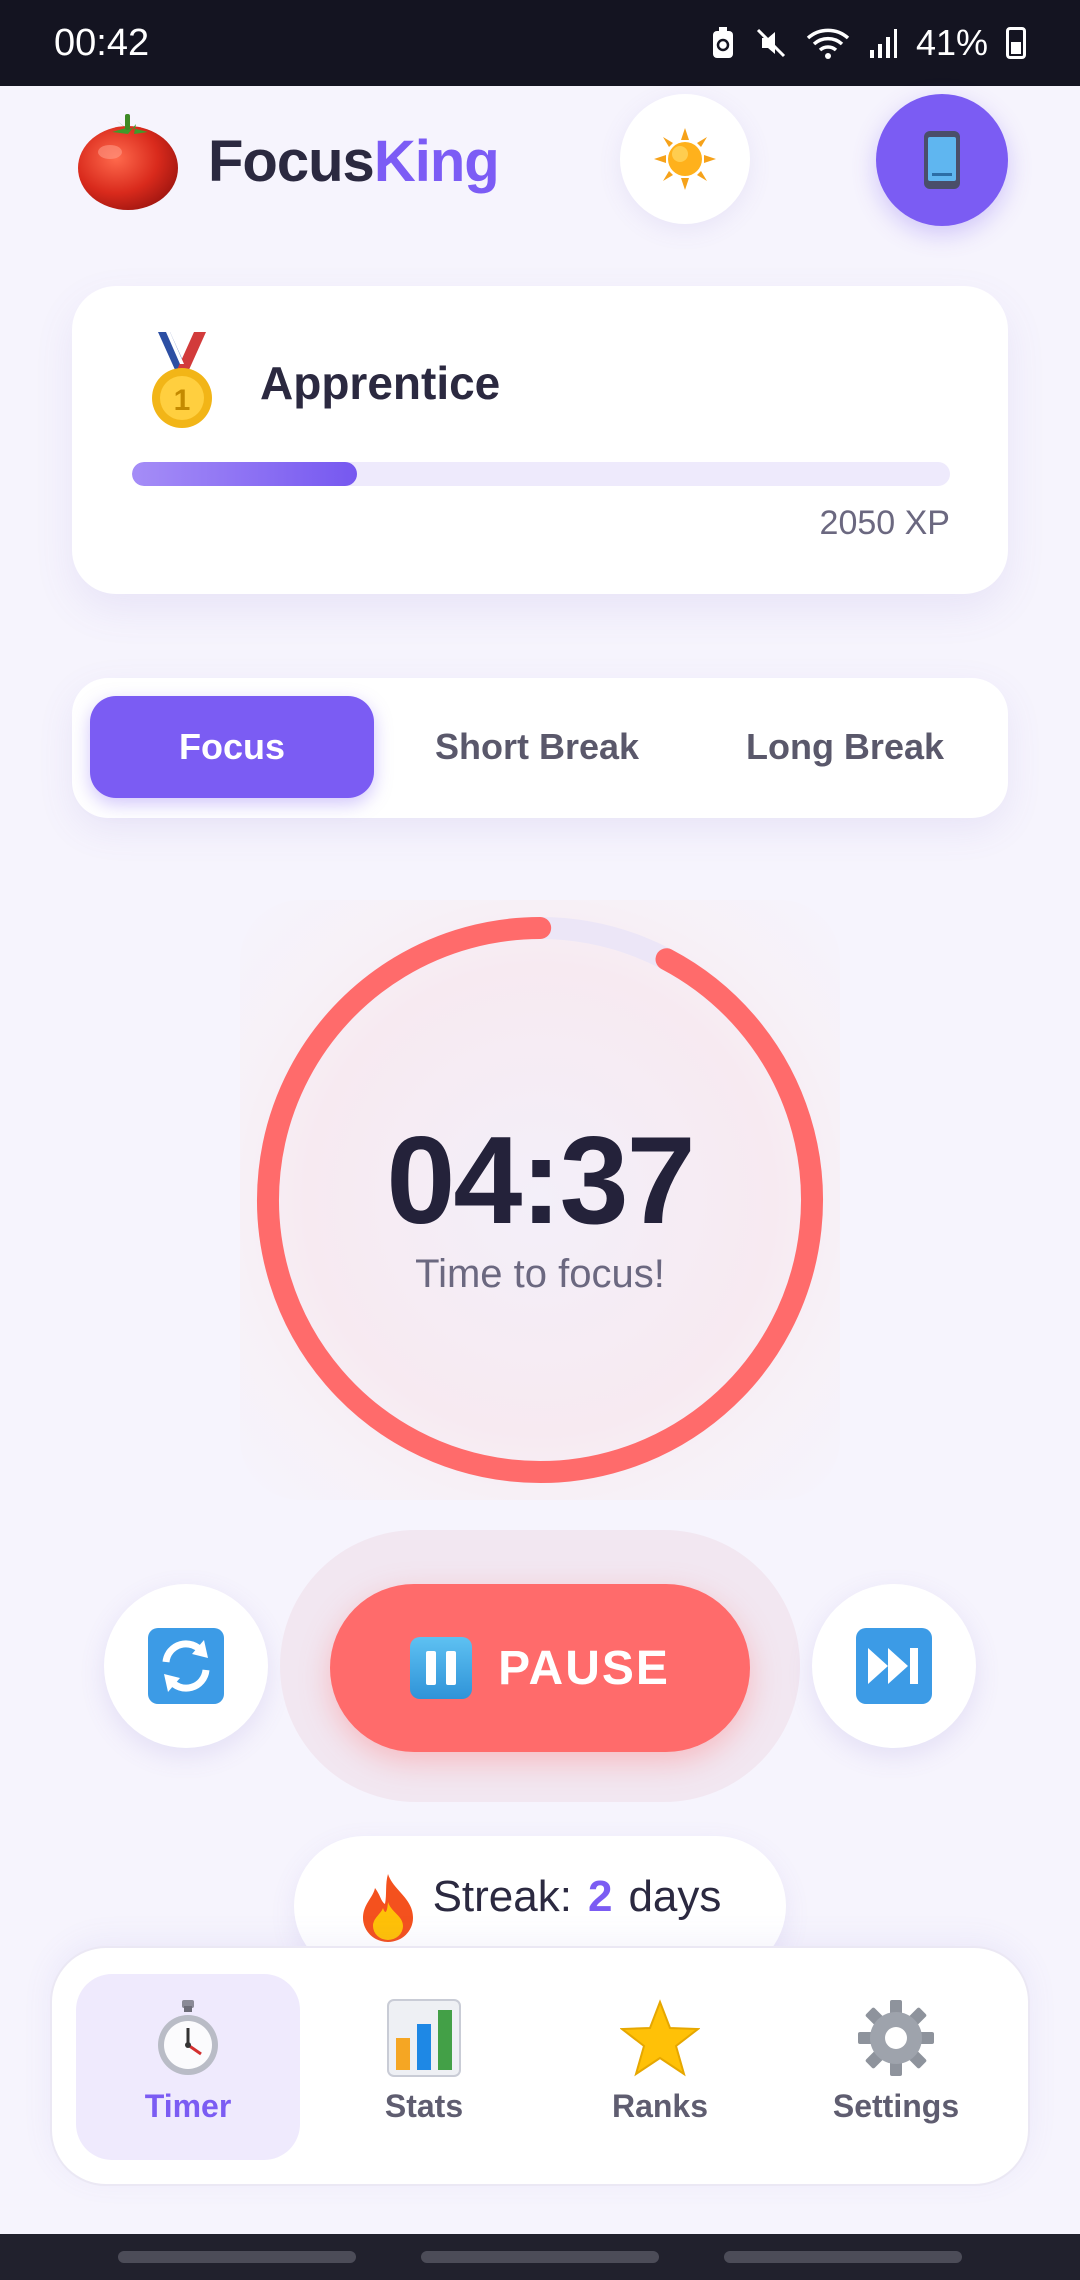 The image size is (1080, 2280). Describe the element at coordinates (541, 474) in the screenshot. I see `xp-progress-bar` at that location.